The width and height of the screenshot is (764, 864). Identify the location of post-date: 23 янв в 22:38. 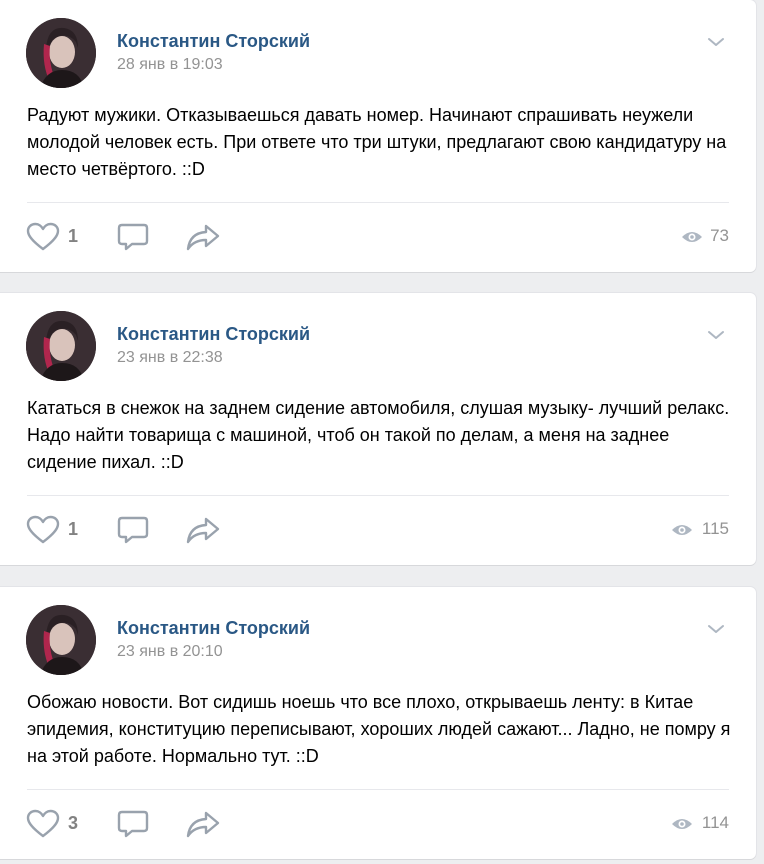
(170, 358).